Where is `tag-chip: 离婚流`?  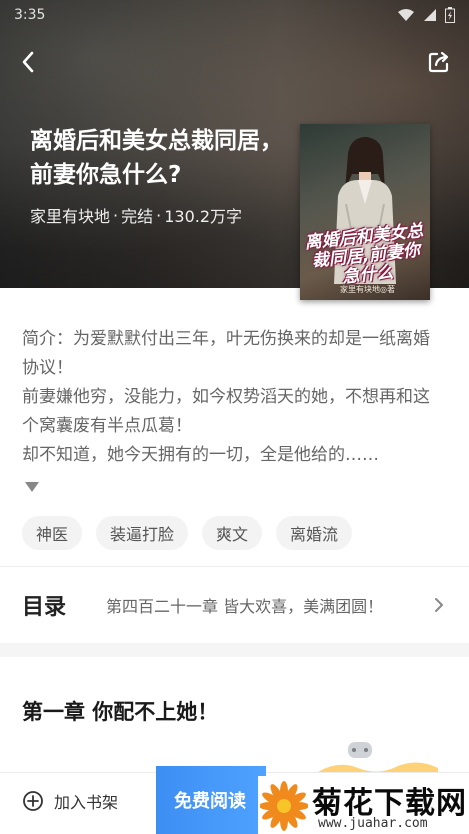 tag-chip: 离婚流 is located at coordinates (314, 533).